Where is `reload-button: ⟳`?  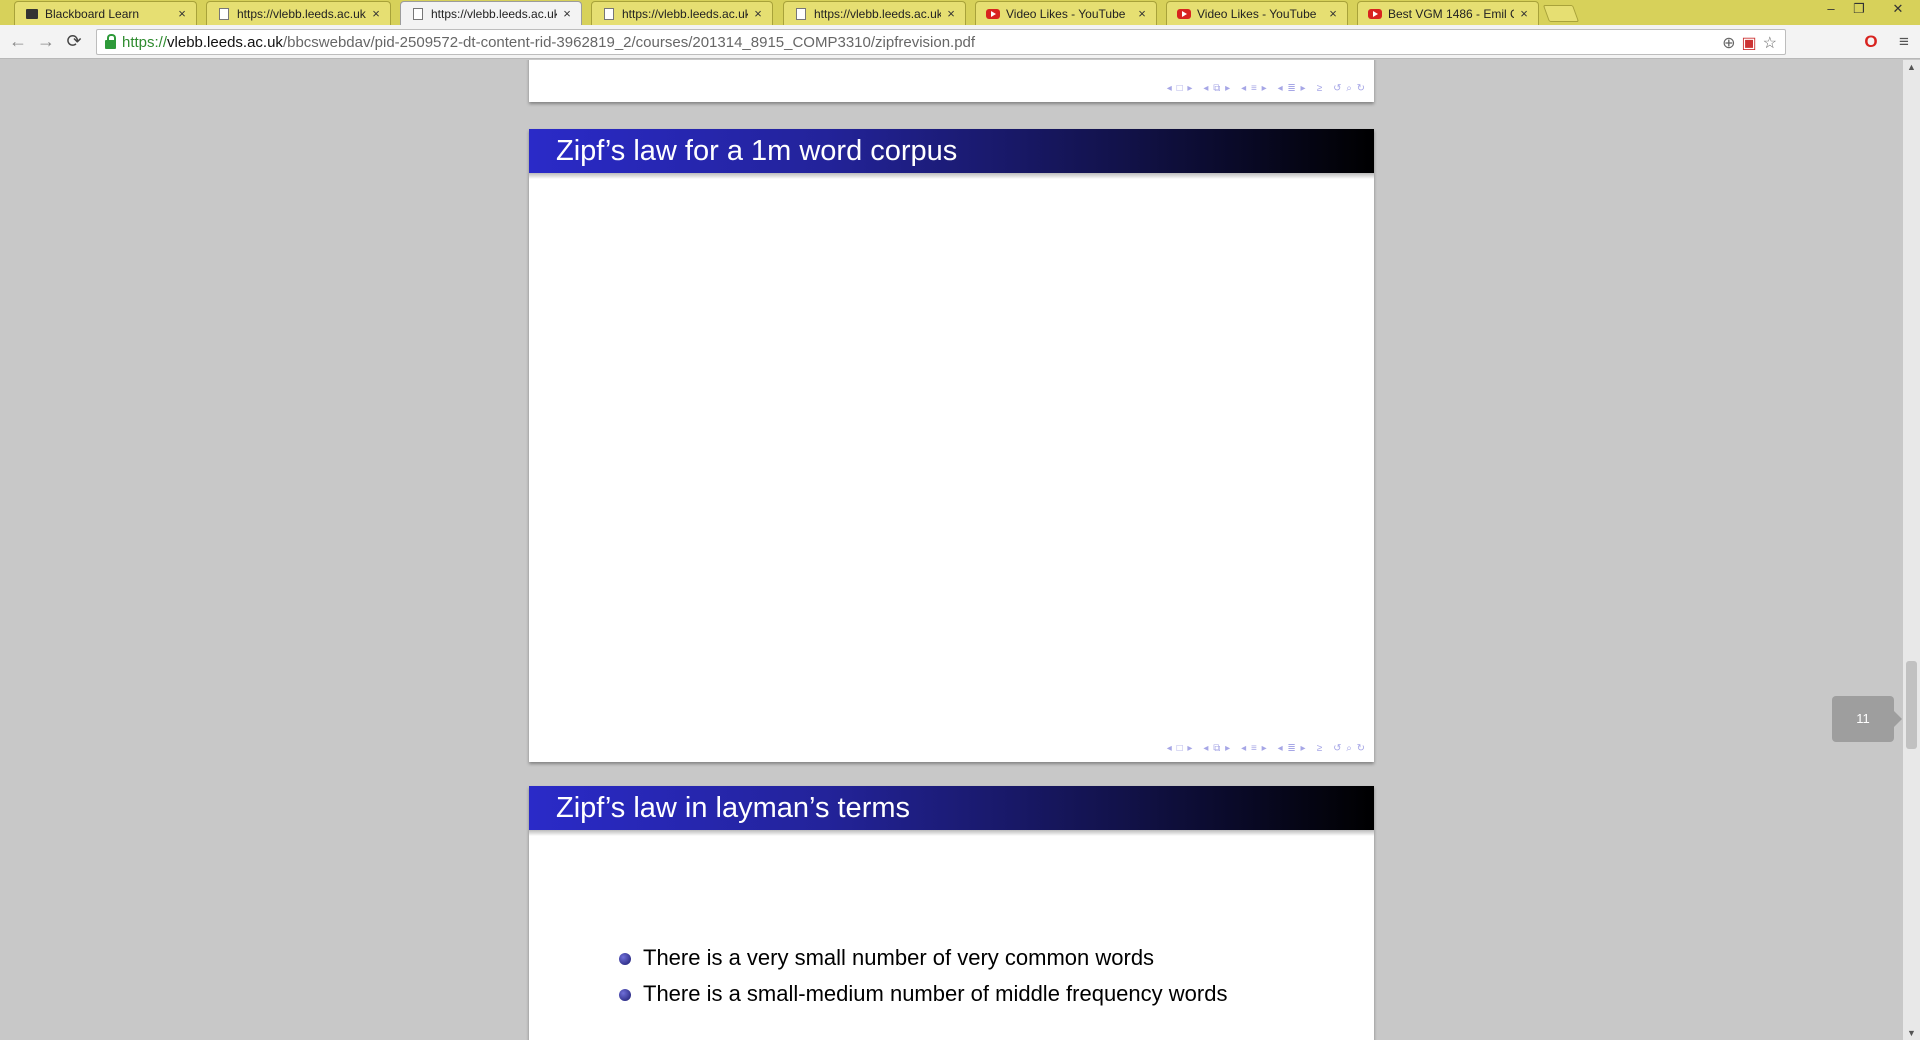 reload-button: ⟳ is located at coordinates (74, 42).